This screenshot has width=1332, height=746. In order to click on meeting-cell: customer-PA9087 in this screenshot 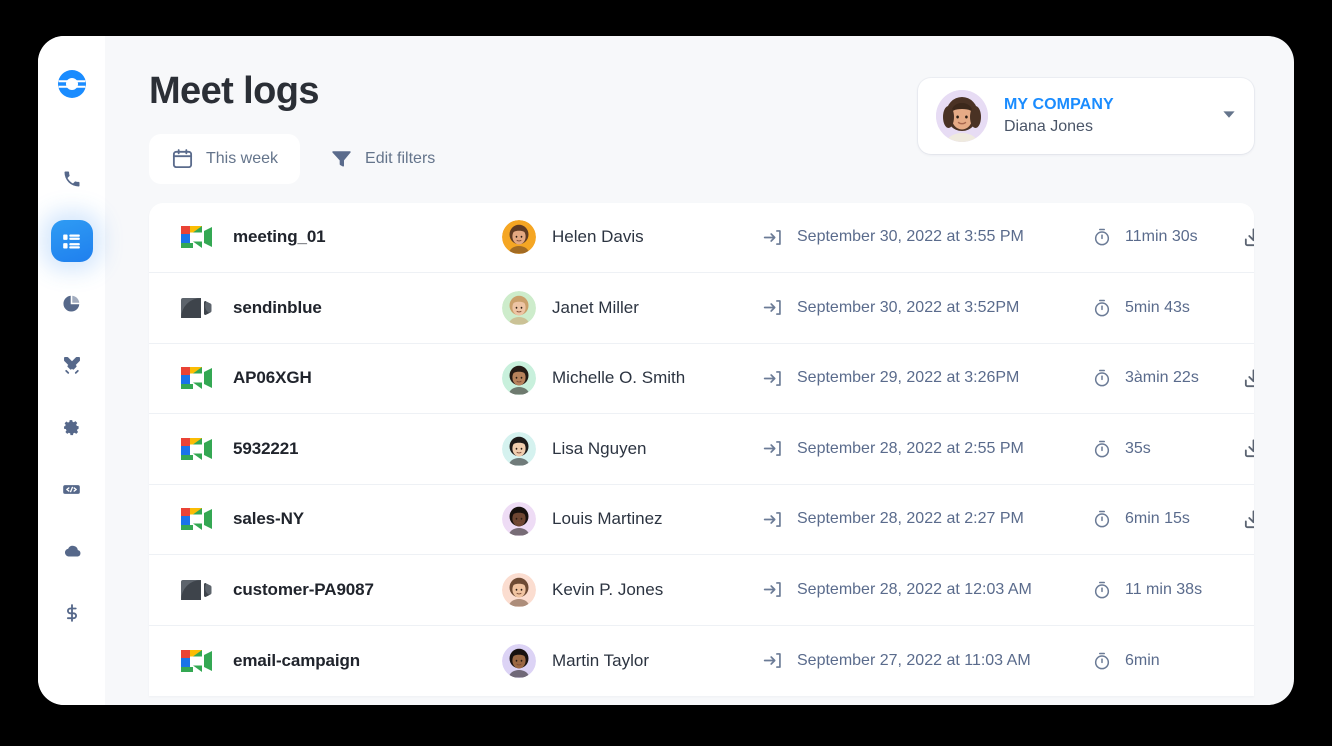, I will do `click(339, 590)`.